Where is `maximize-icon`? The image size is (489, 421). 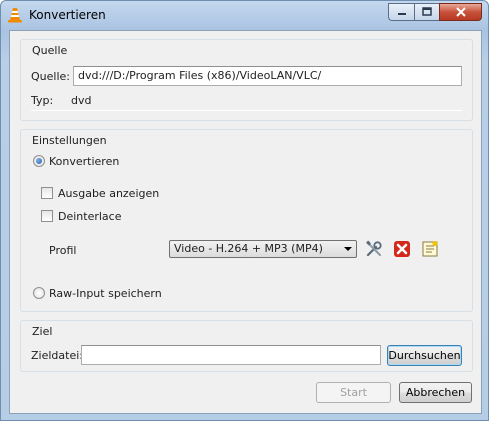 maximize-icon is located at coordinates (427, 11).